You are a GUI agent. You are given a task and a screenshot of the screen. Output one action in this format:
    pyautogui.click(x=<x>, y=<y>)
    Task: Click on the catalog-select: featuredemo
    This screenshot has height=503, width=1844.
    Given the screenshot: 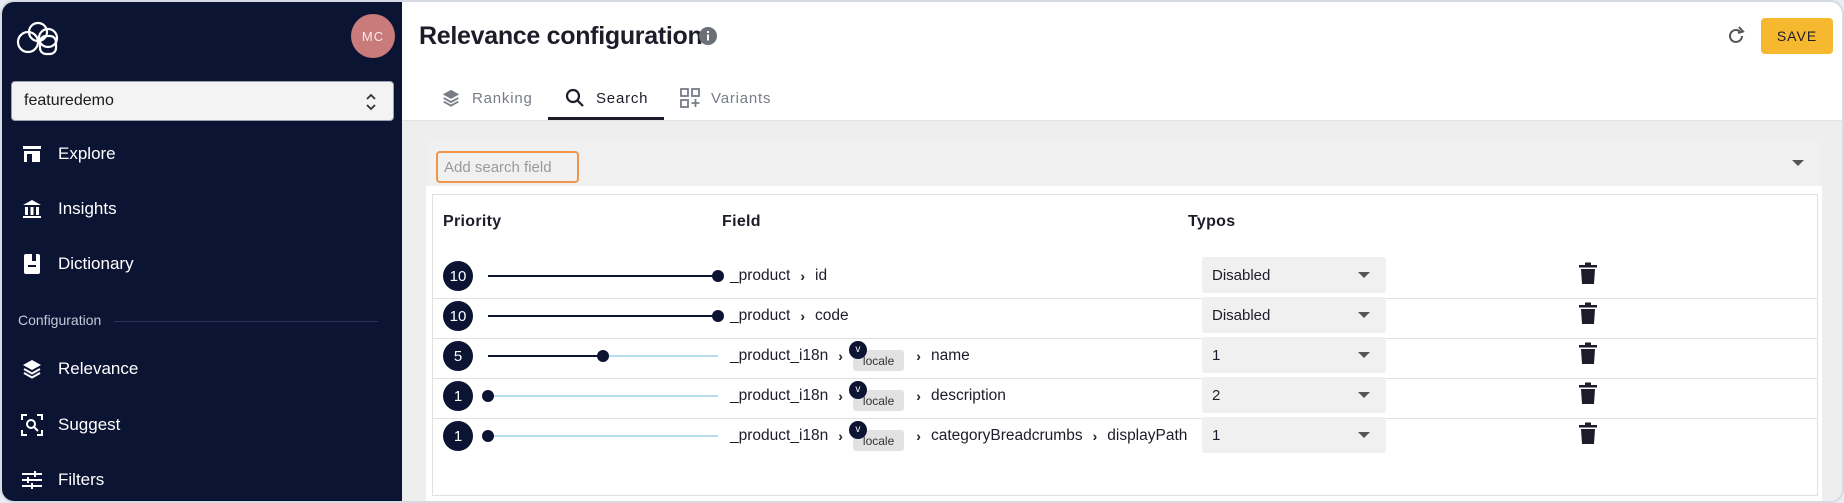 What is the action you would take?
    pyautogui.click(x=202, y=101)
    